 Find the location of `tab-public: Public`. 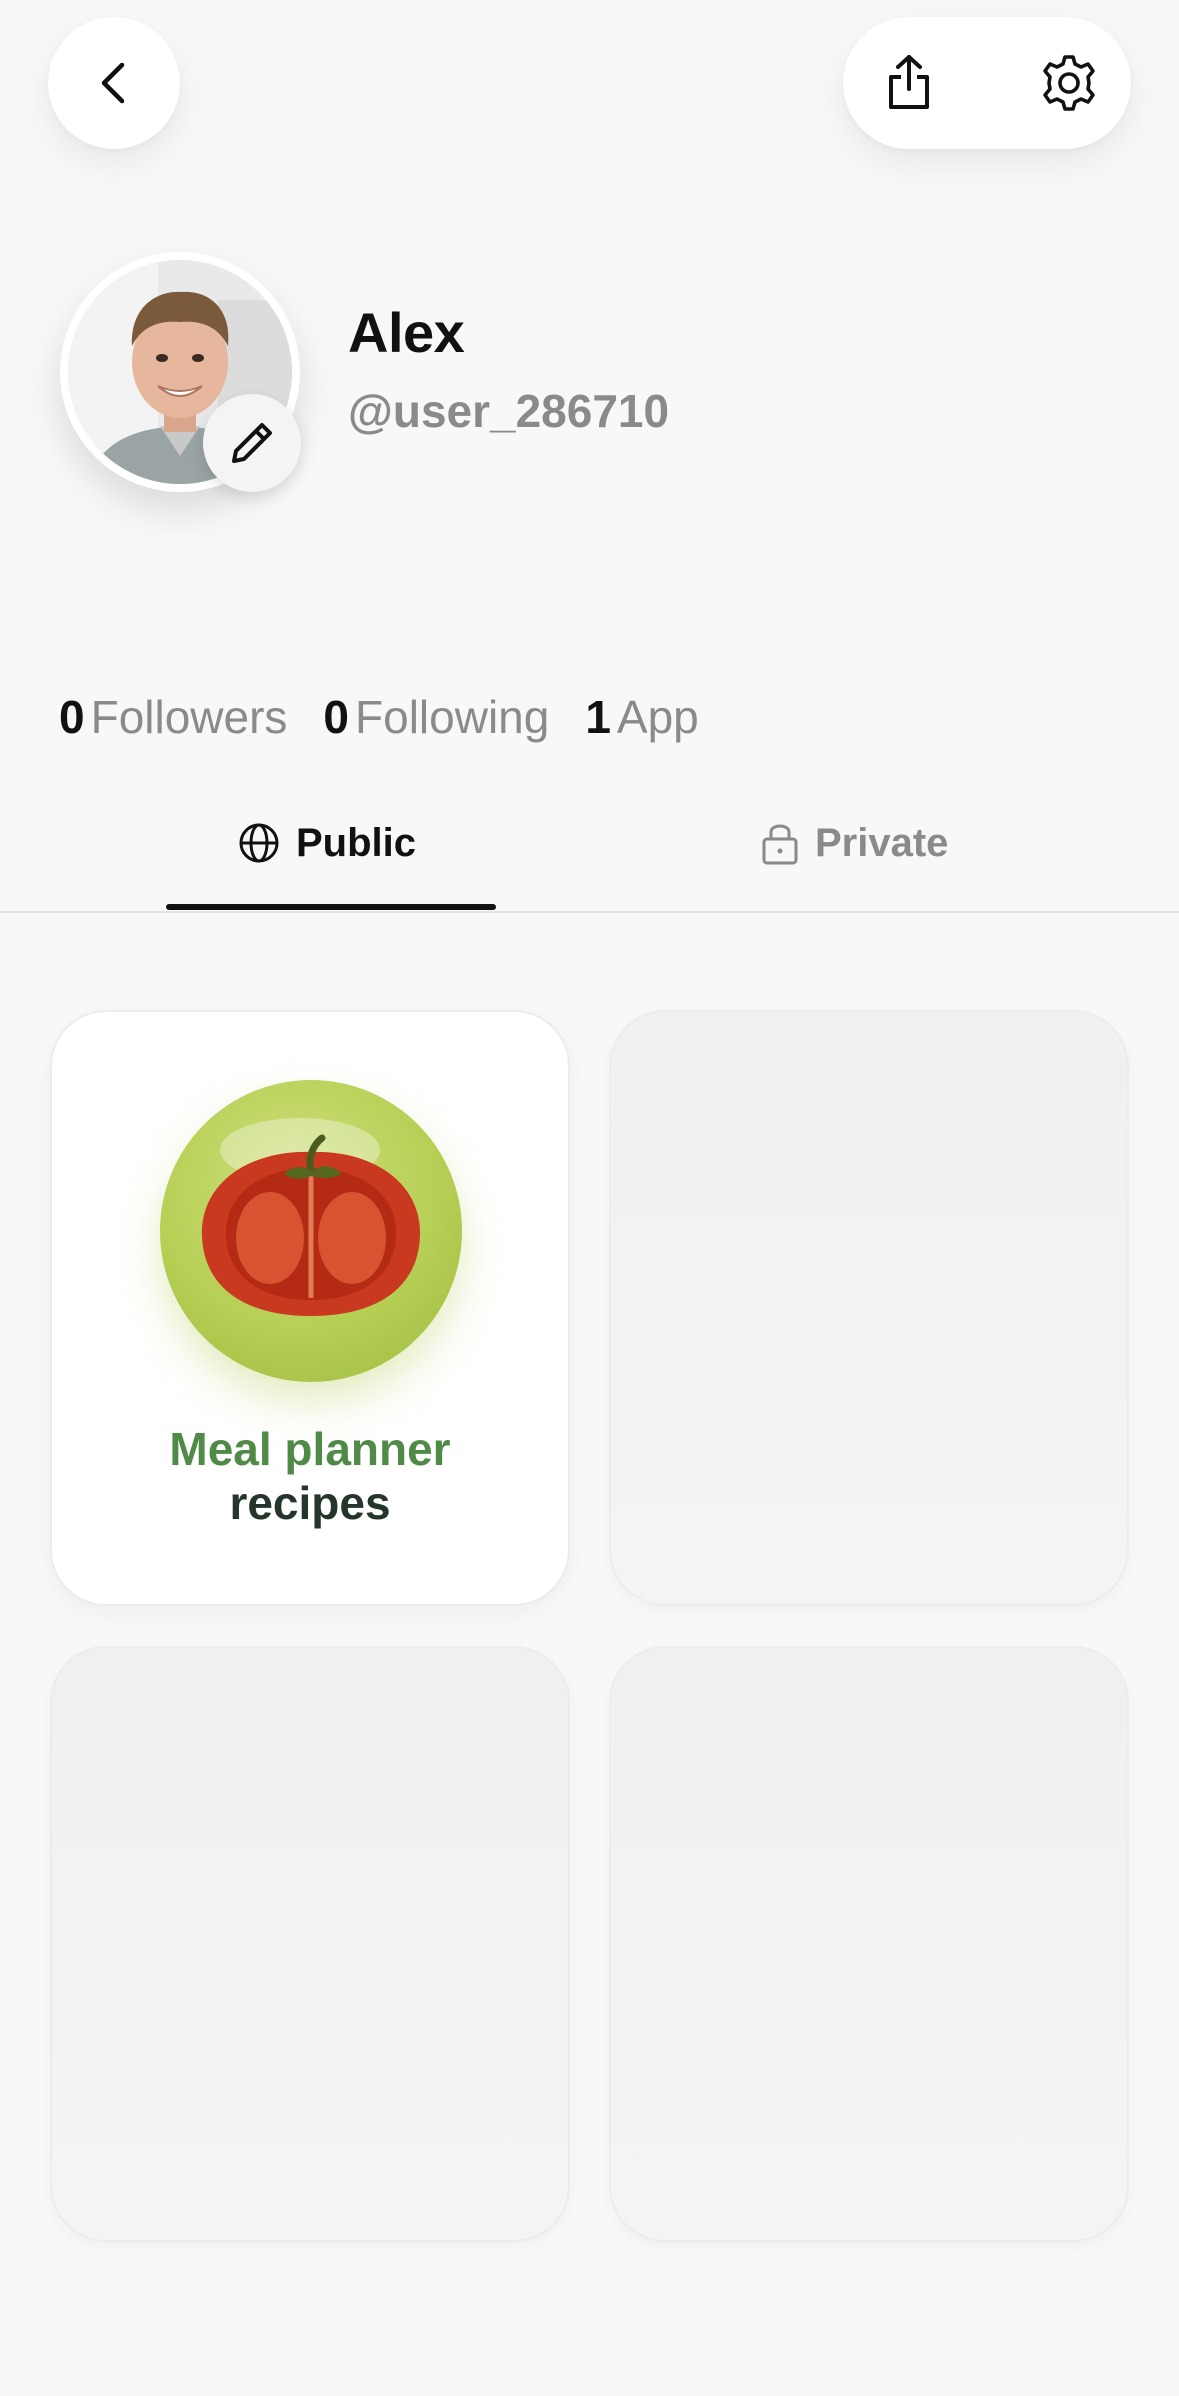

tab-public: Public is located at coordinates (327, 843).